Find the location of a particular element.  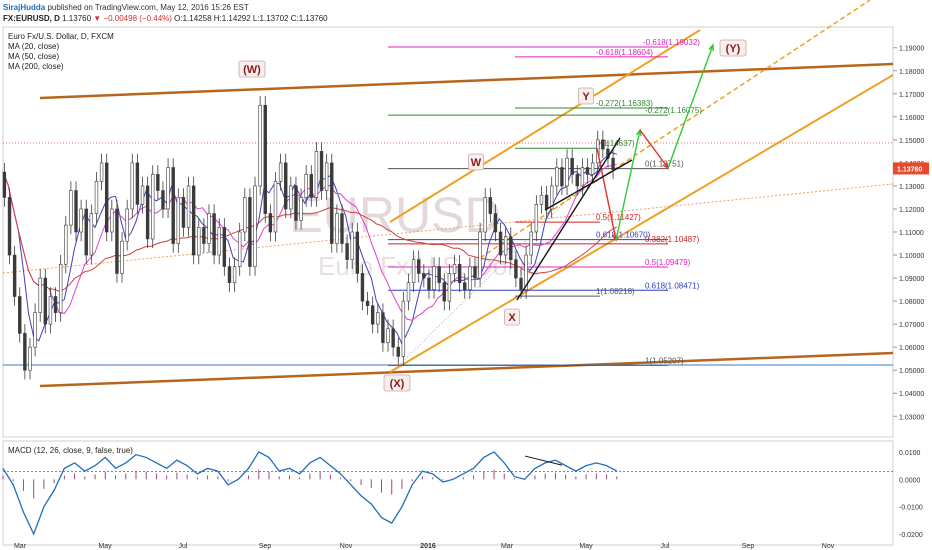

x-tick-label: 2016 is located at coordinates (428, 546).